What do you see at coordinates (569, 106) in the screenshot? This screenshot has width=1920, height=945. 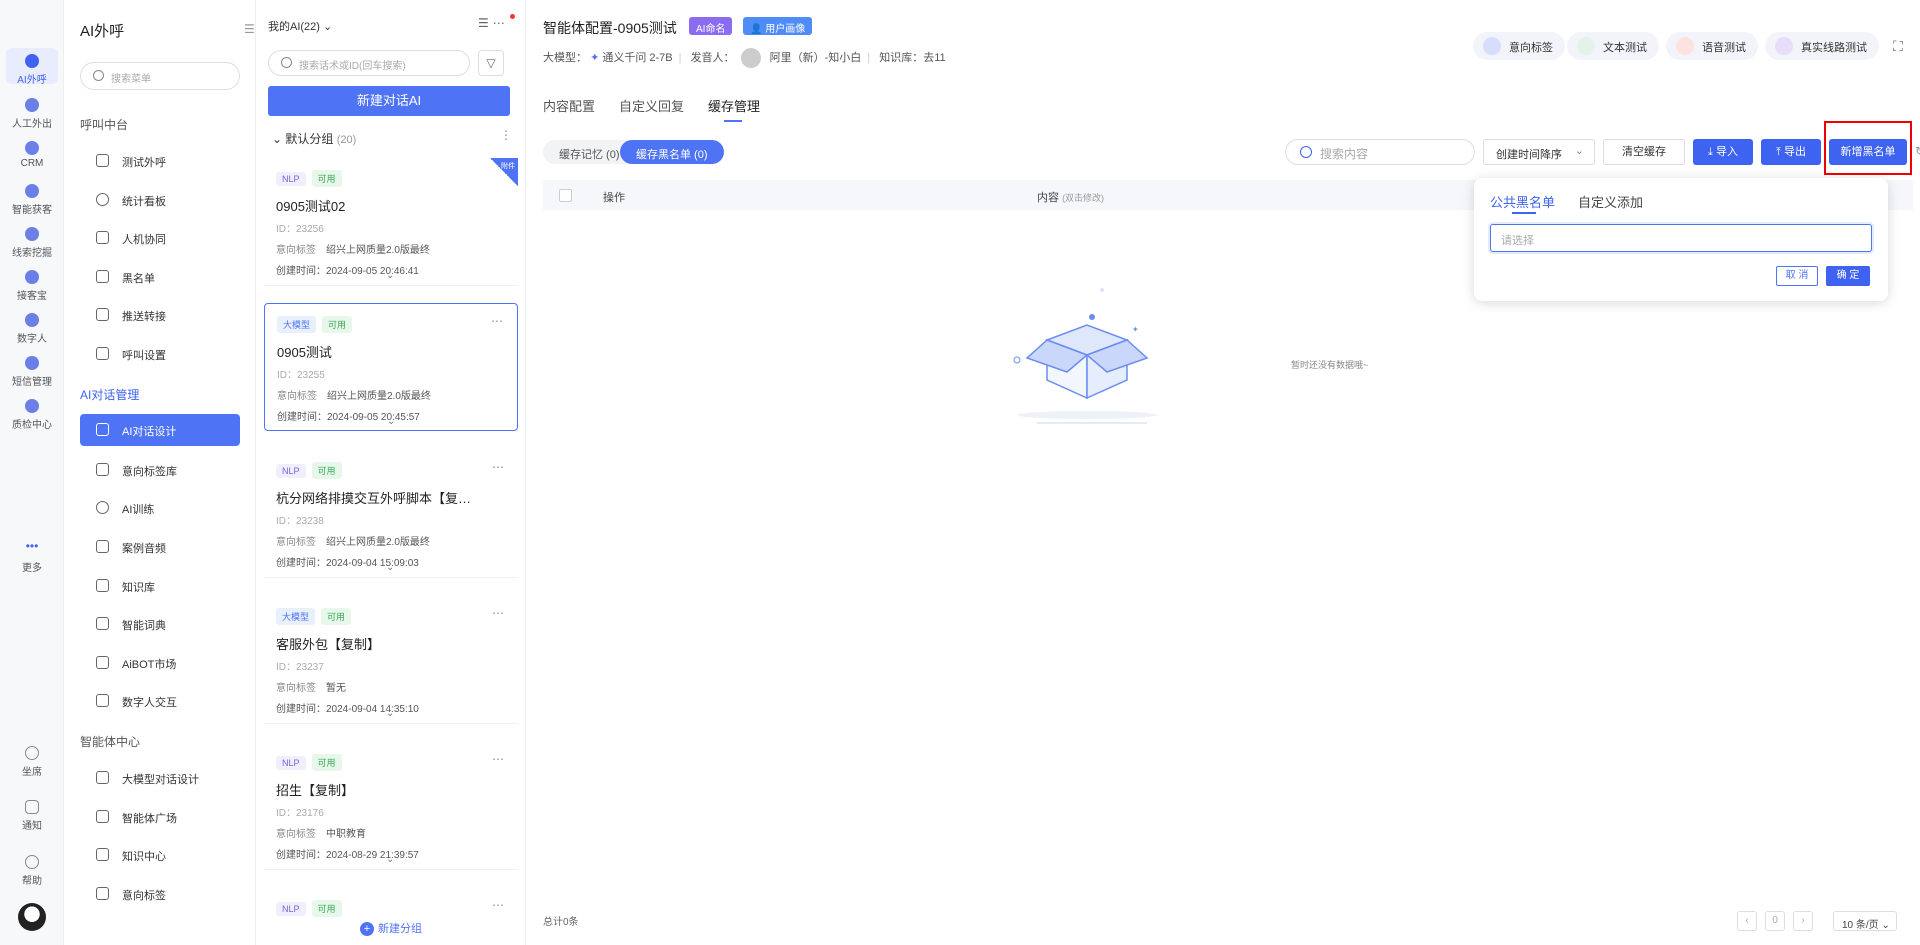 I see `tab-content-config: 内容配置` at bounding box center [569, 106].